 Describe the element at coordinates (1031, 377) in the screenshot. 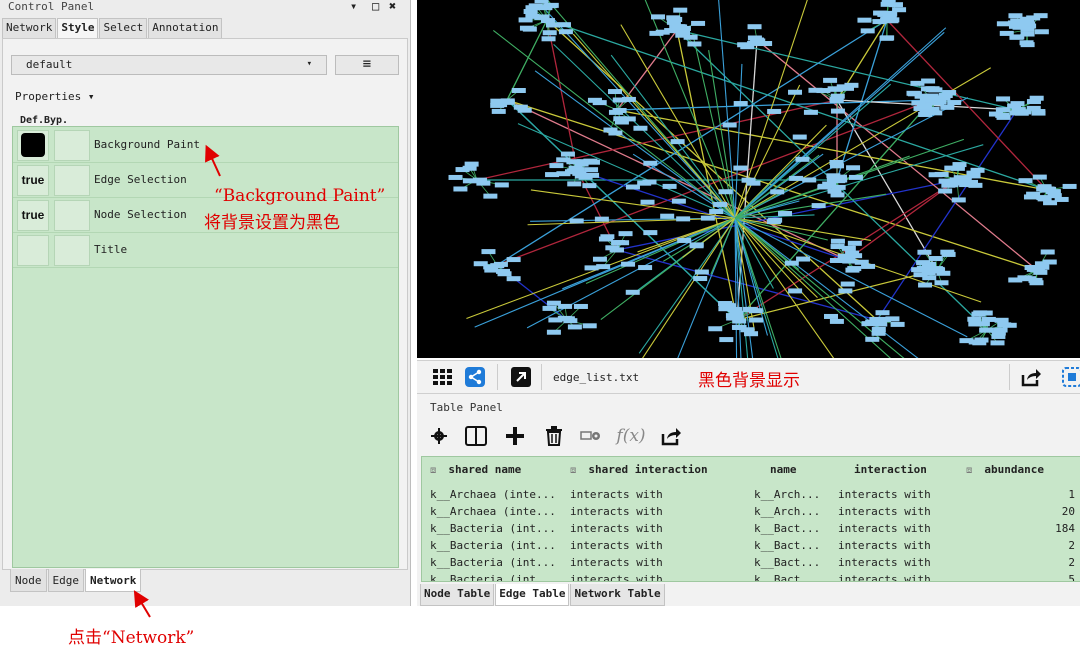

I see `export-icon` at that location.